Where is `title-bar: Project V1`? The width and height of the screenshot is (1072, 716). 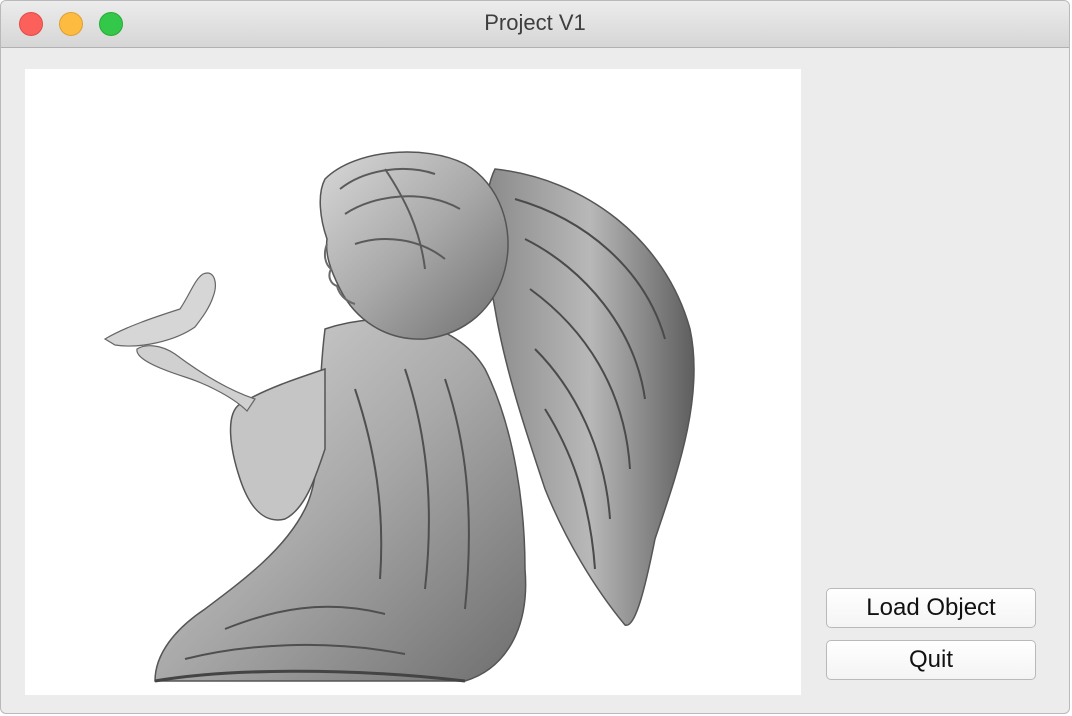 title-bar: Project V1 is located at coordinates (535, 24).